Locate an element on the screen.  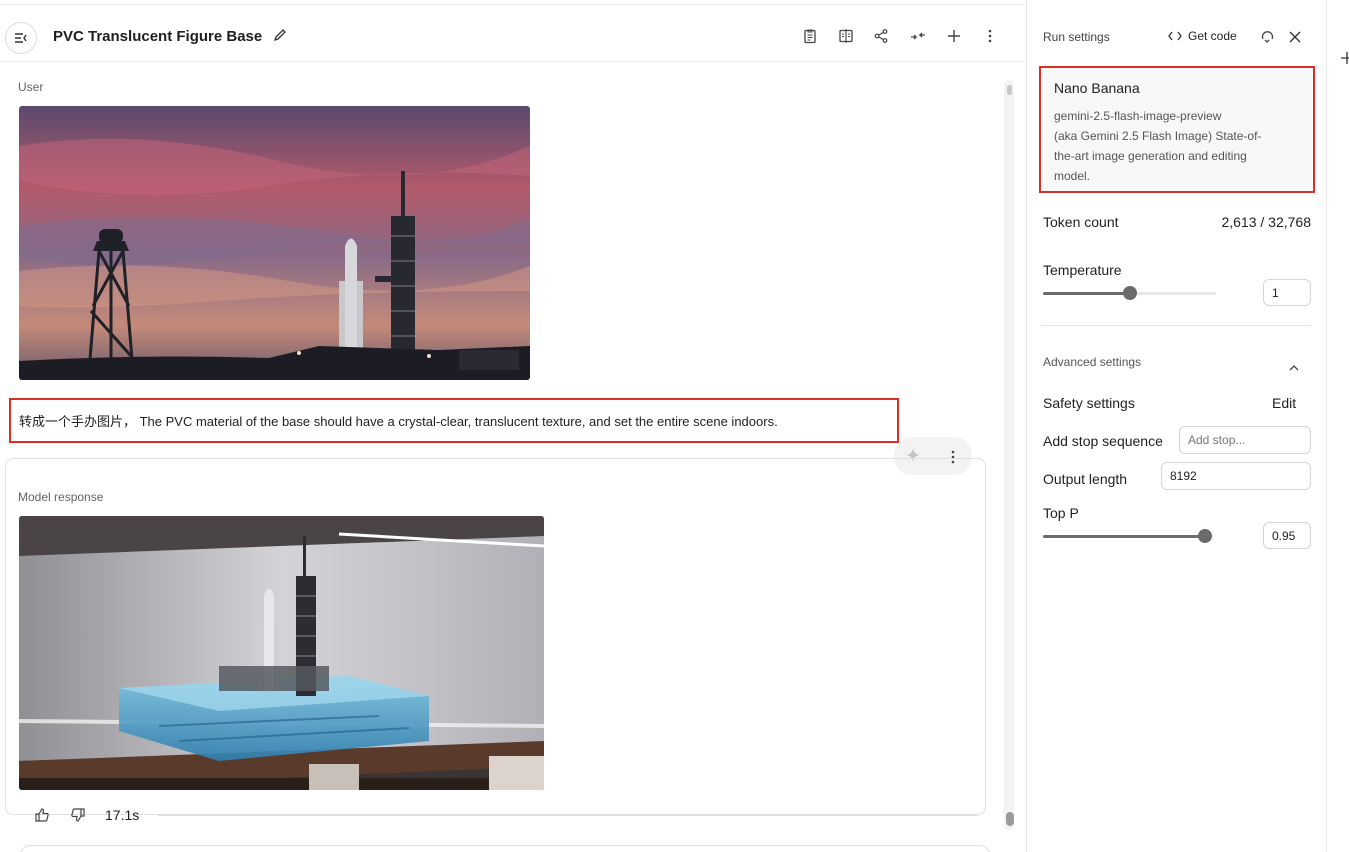
rocket-launch-photo is located at coordinates (274, 243).